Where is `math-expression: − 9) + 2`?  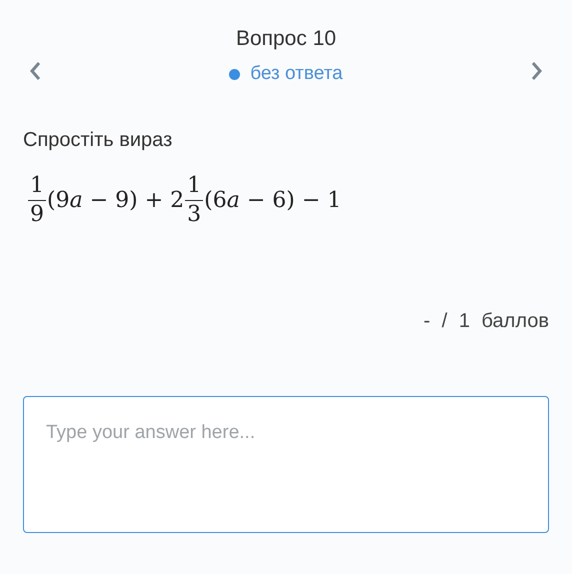
math-expression: − 9) + 2 is located at coordinates (136, 200).